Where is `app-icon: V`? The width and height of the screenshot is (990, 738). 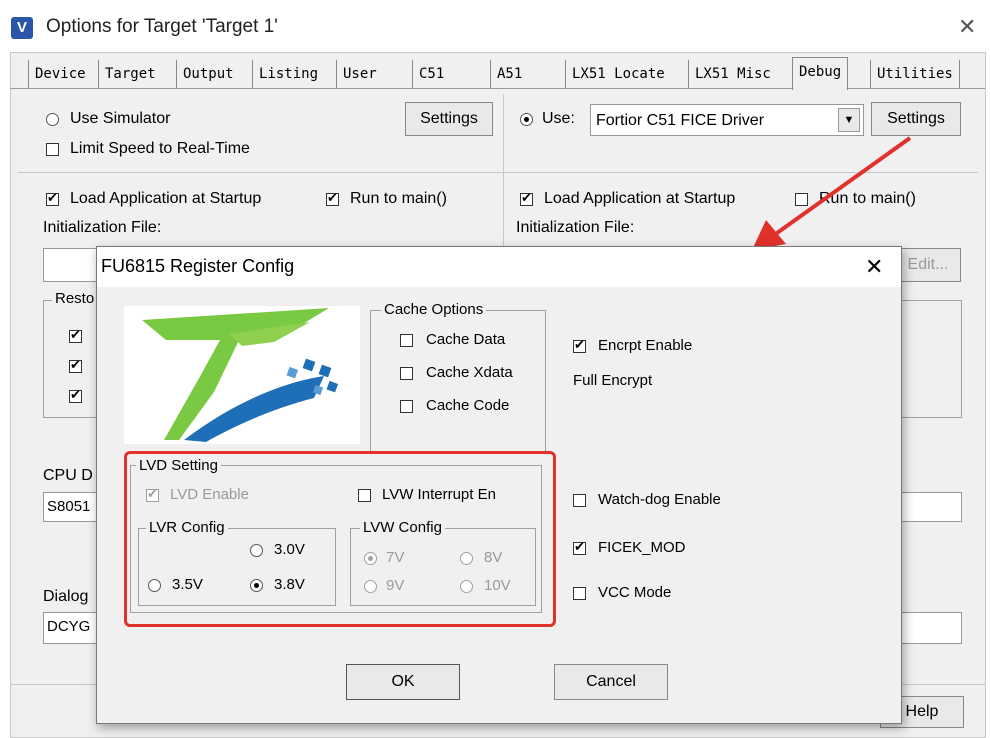
app-icon: V is located at coordinates (22, 28).